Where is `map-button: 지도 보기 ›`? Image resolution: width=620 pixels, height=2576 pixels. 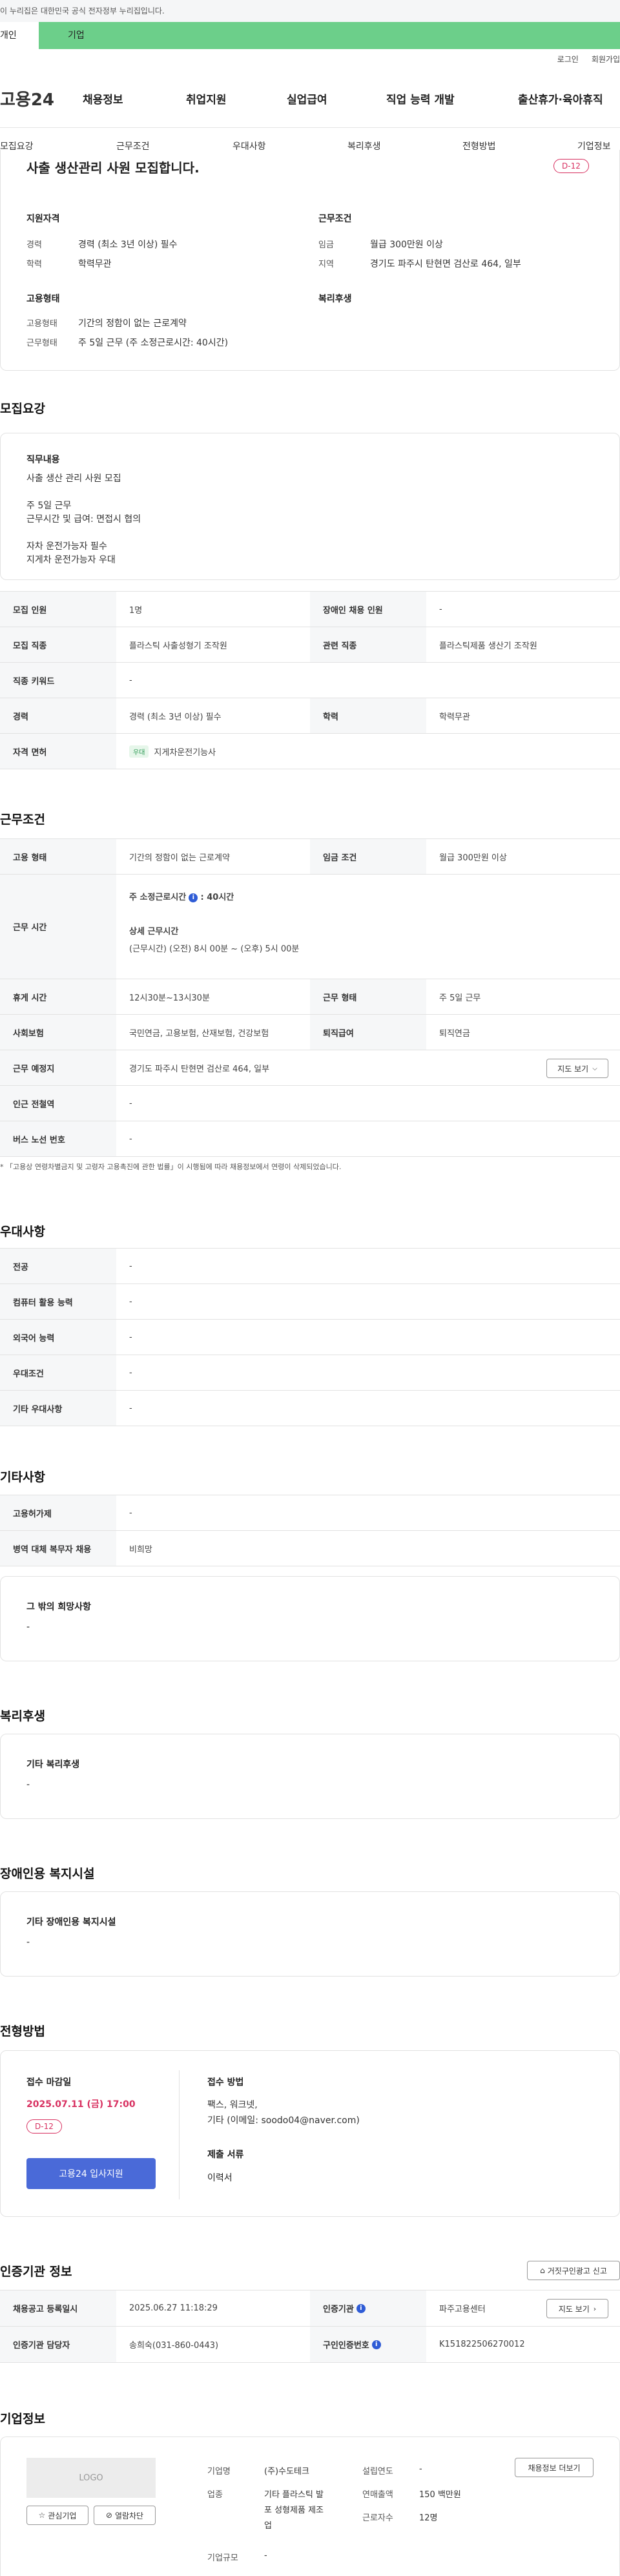
map-button: 지도 보기 › is located at coordinates (577, 2308).